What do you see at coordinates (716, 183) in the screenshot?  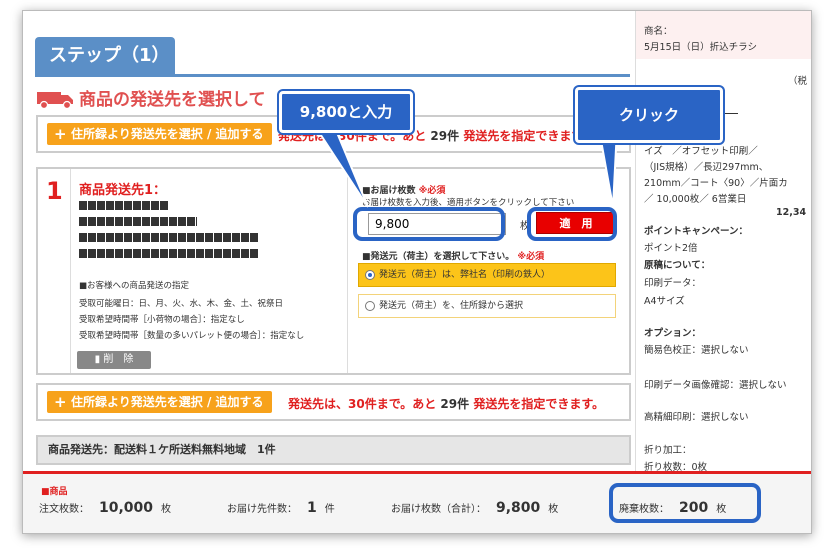 I see `summary-line: 210mm／コート〈90〉／片面カ` at bounding box center [716, 183].